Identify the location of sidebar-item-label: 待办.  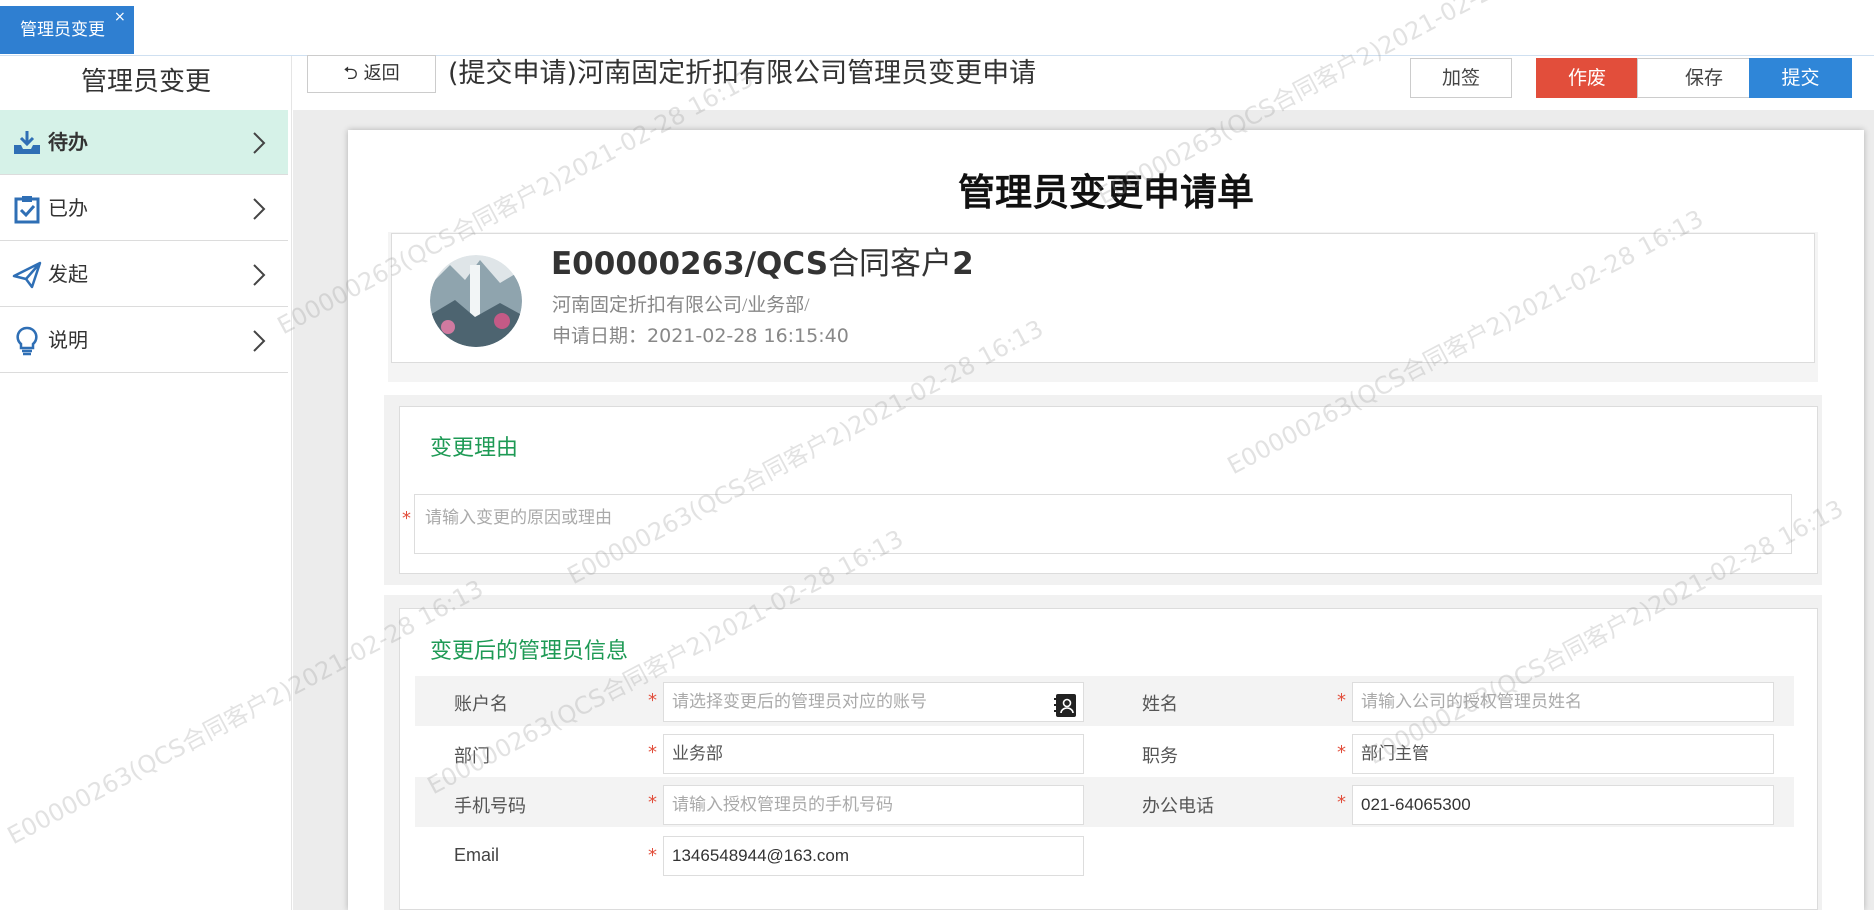
(68, 142).